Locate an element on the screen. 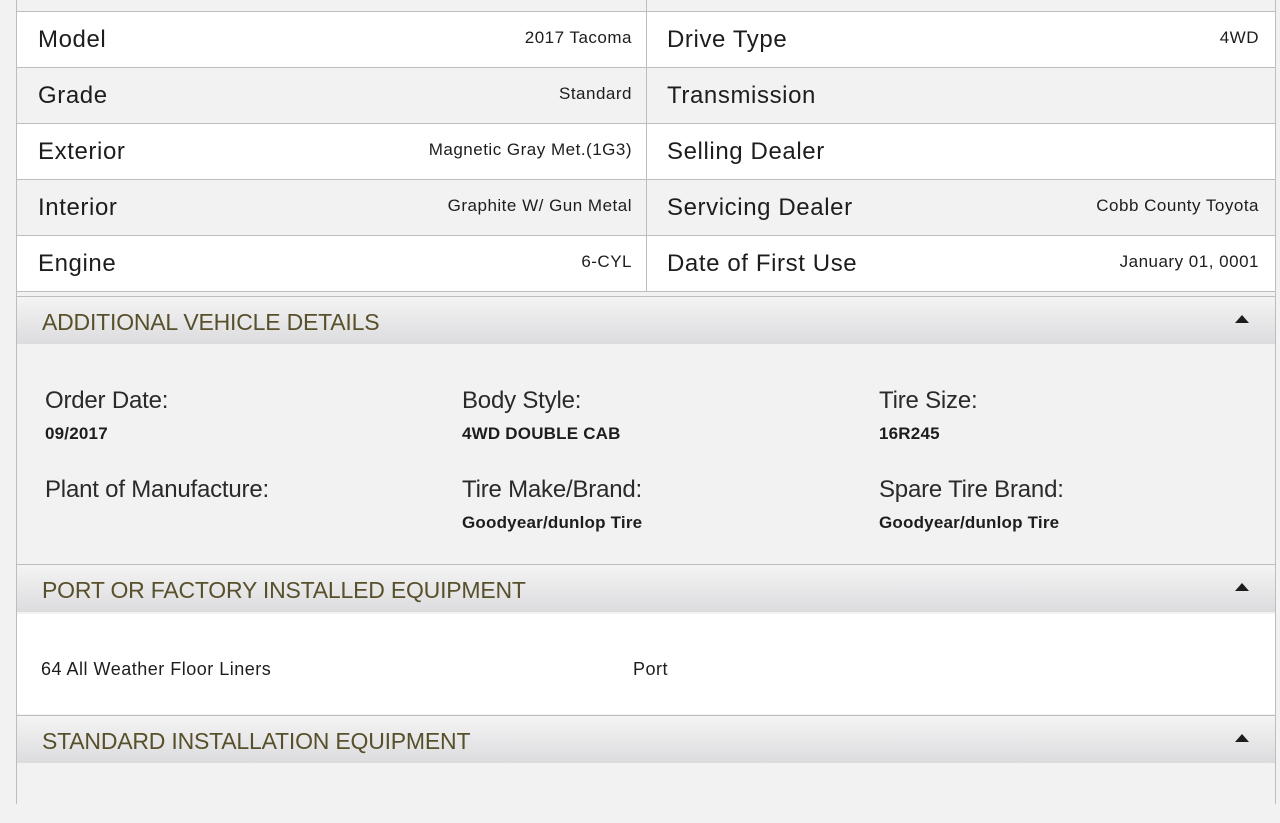  spec-label: Exterior is located at coordinates (82, 151).